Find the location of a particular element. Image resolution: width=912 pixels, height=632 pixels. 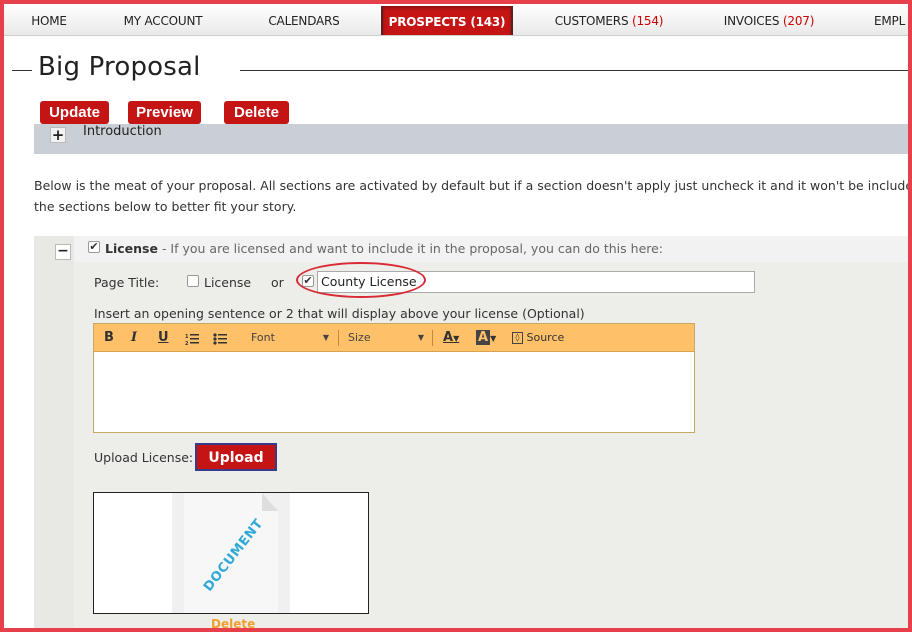

title-rule-right is located at coordinates (574, 70).